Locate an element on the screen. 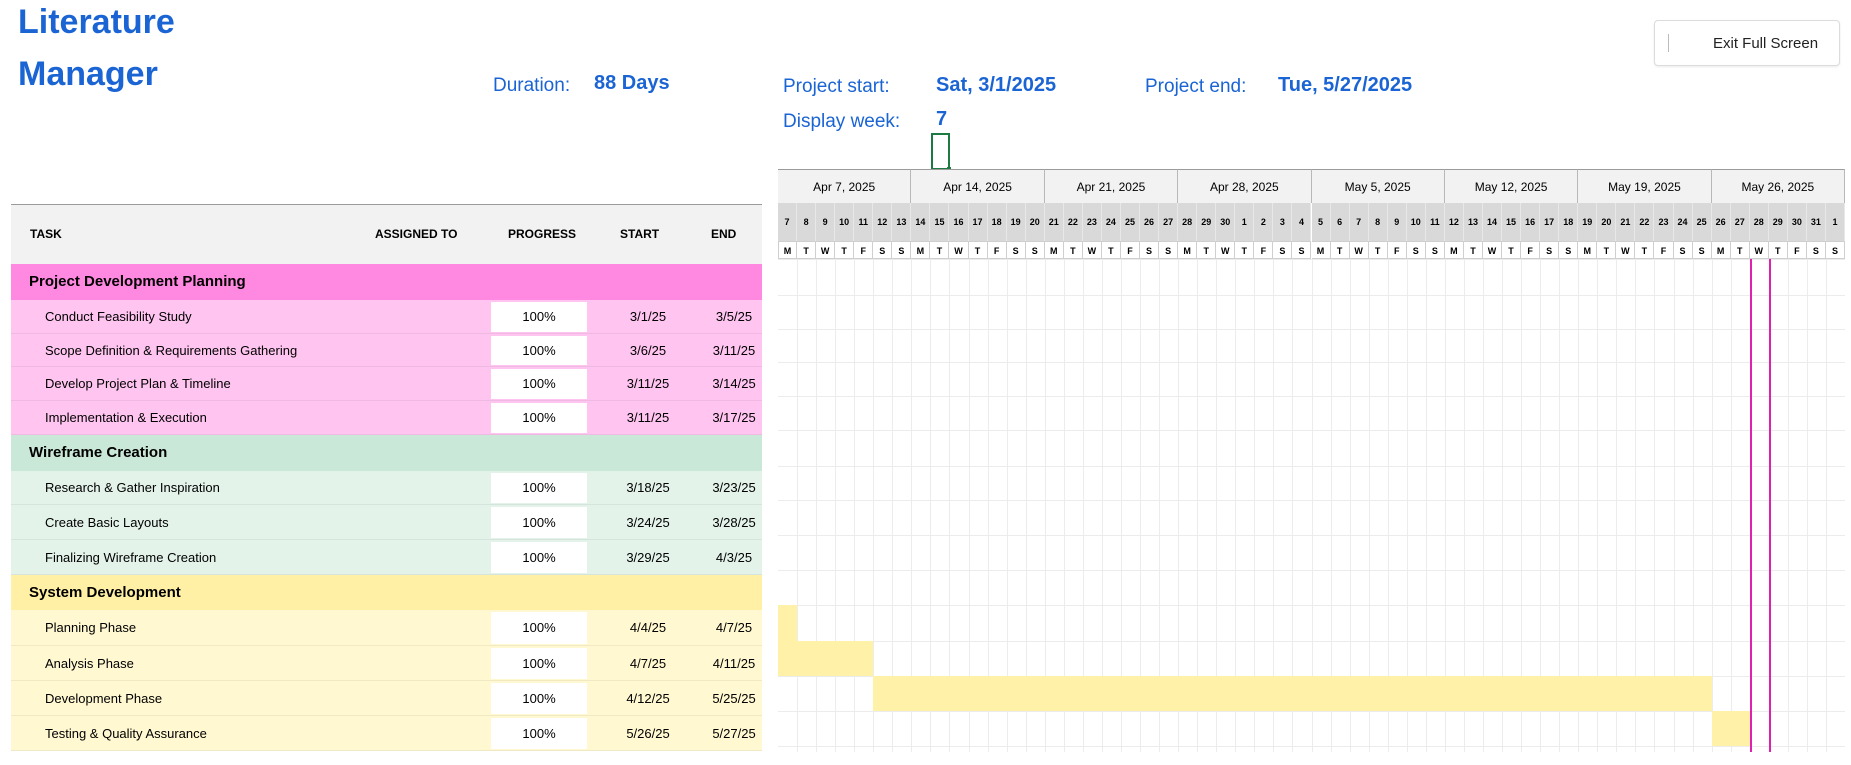  day-number: 20 is located at coordinates (1035, 222).